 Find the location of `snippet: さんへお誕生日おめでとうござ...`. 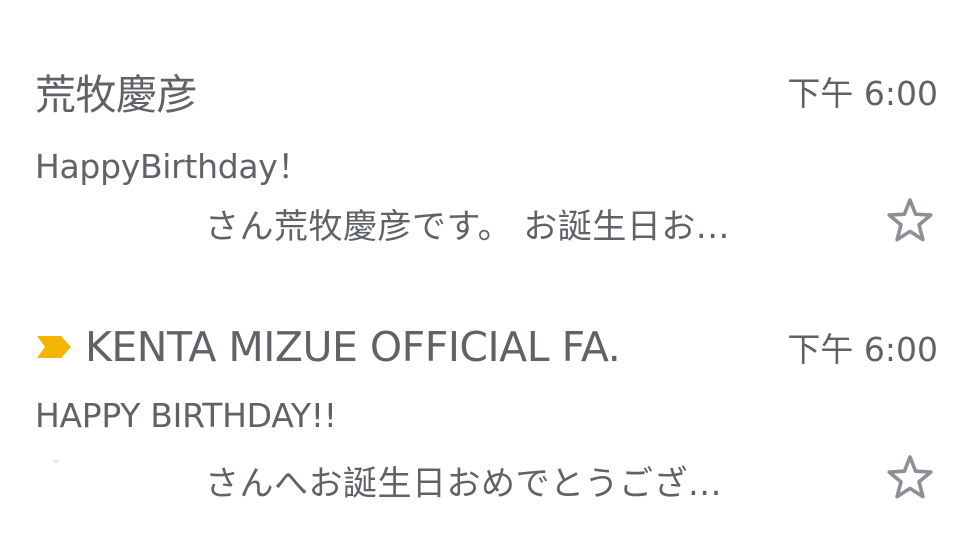

snippet: さんへお誕生日おめでとうござ... is located at coordinates (463, 484).